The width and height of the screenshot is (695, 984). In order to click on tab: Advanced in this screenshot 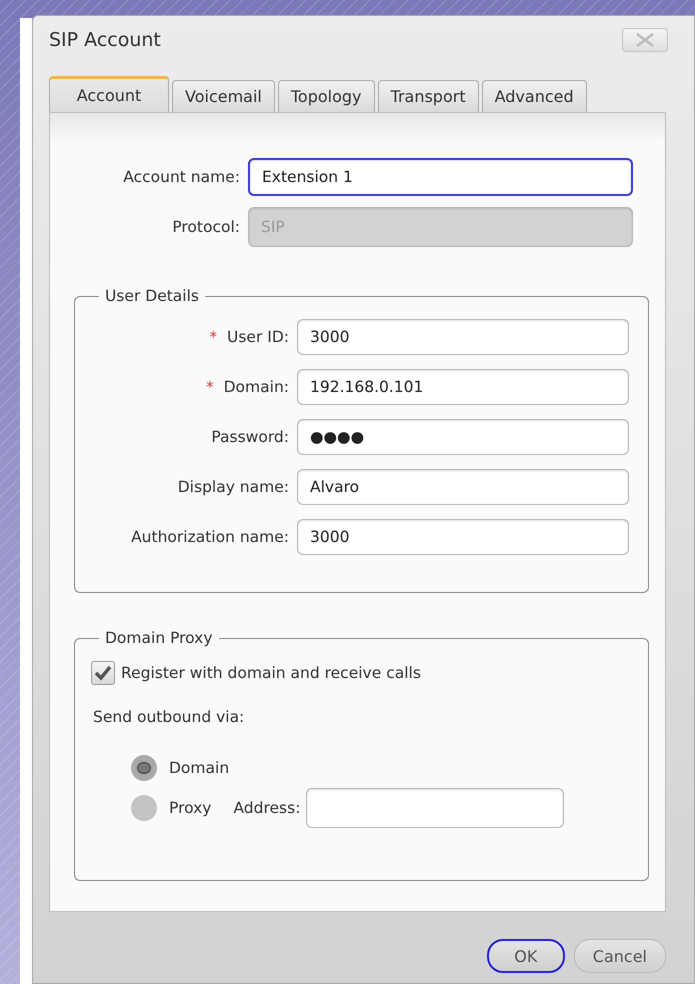, I will do `click(534, 96)`.